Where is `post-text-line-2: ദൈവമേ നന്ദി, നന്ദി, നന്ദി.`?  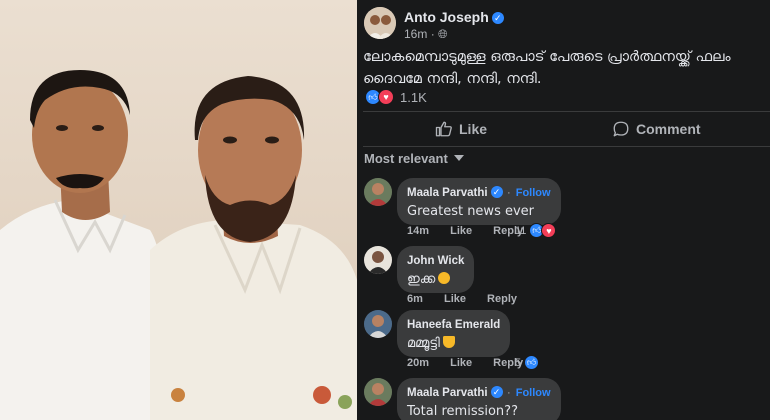
post-text-line-2: ദൈവമേ നന്ദി, നന്ദി, നന്ദി. is located at coordinates (452, 79).